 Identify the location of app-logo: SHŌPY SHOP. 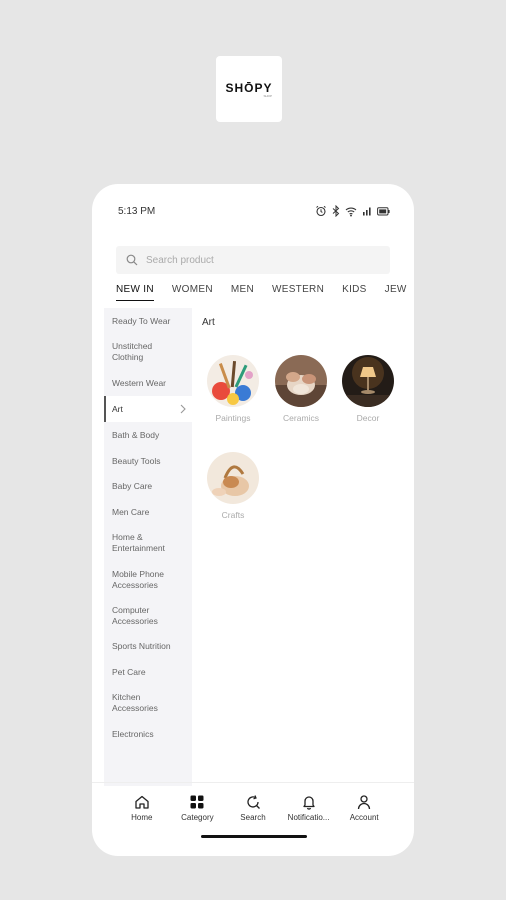
(249, 89).